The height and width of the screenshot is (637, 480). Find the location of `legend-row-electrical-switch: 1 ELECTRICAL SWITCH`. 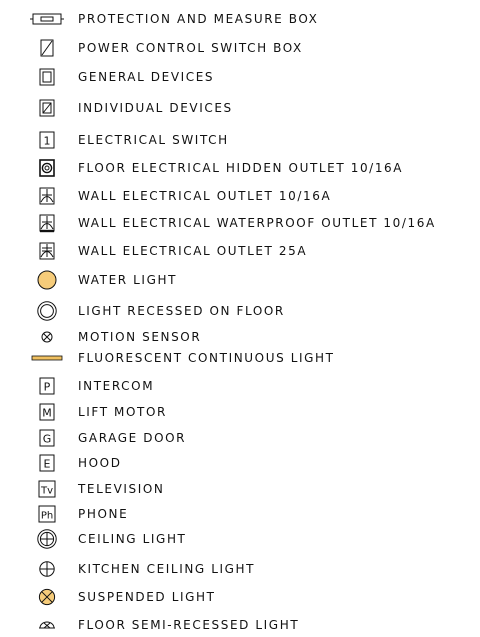

legend-row-electrical-switch: 1 ELECTRICAL SWITCH is located at coordinates (240, 140).